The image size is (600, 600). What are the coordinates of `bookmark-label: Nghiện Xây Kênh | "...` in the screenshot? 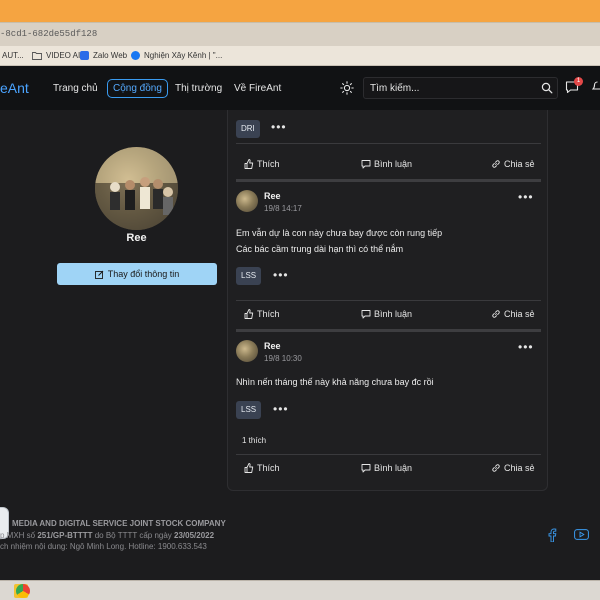 It's located at (183, 55).